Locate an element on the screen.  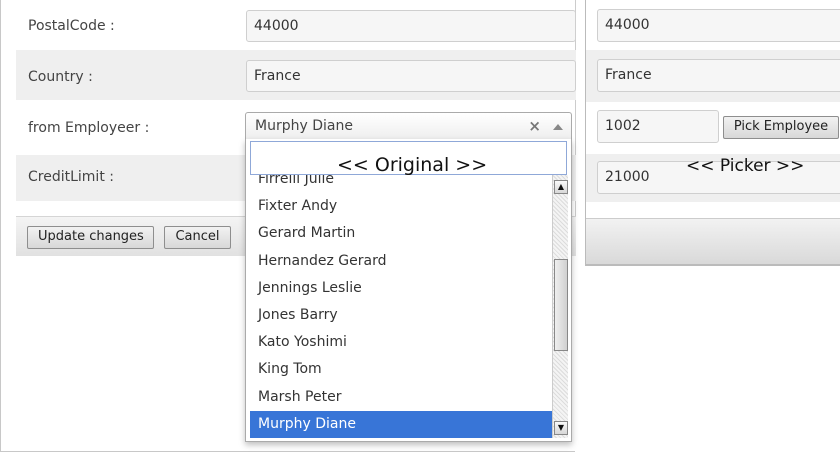
country-row: Country : France is located at coordinates (296, 75).